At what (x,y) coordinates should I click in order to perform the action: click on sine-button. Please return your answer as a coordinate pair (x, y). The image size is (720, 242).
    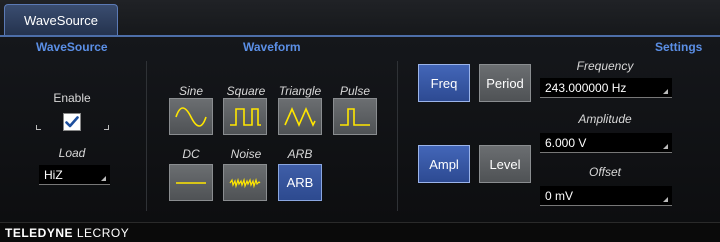
    Looking at the image, I should click on (191, 116).